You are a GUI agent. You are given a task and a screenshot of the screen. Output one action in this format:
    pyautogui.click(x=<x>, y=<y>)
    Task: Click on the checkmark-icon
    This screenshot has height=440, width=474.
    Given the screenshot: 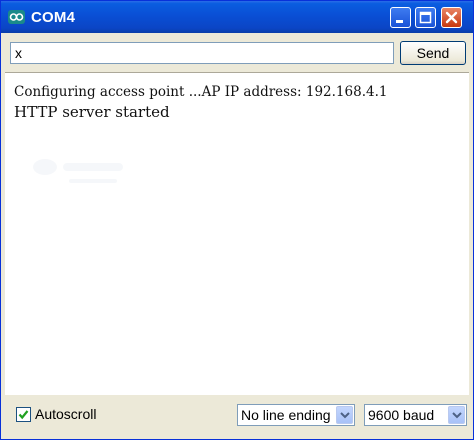 What is the action you would take?
    pyautogui.click(x=23, y=415)
    